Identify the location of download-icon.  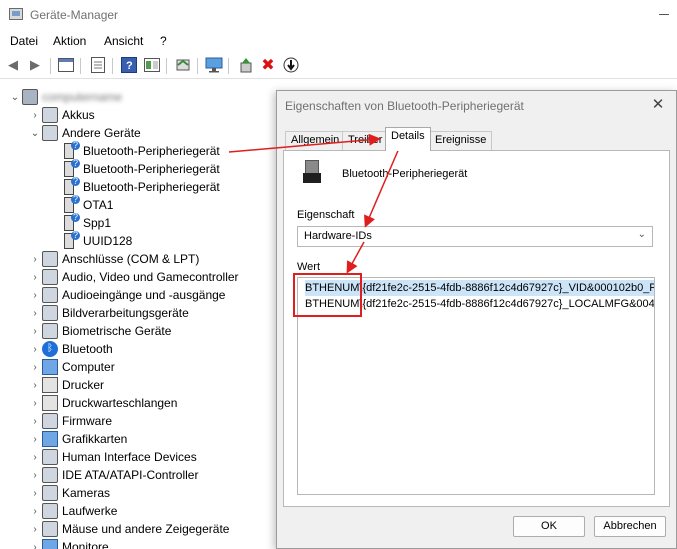
(291, 65).